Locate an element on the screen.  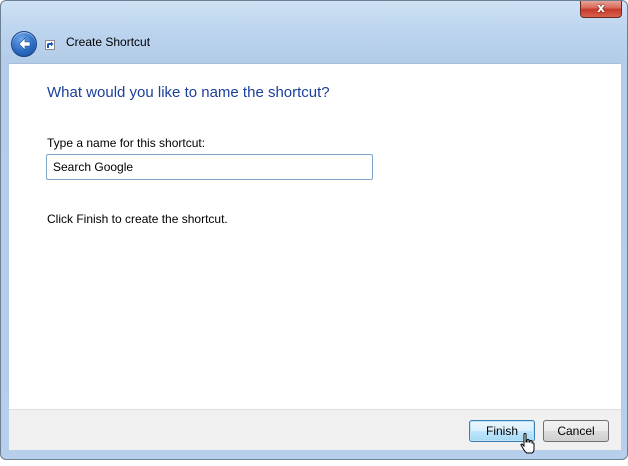
shortcut-name-label: Type a name for this shortcut: is located at coordinates (126, 143).